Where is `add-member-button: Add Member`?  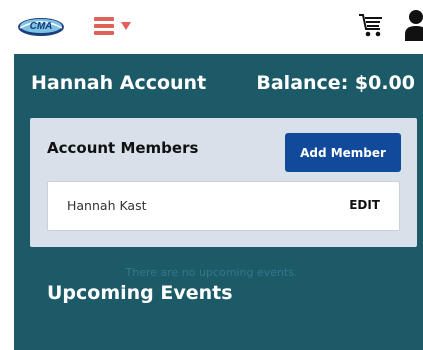 add-member-button: Add Member is located at coordinates (343, 152).